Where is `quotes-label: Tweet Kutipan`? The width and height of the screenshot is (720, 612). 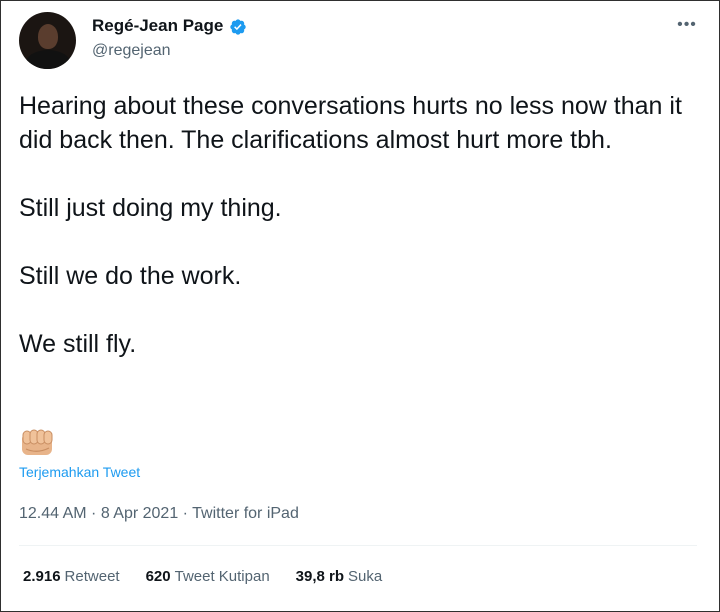 quotes-label: Tweet Kutipan is located at coordinates (222, 576).